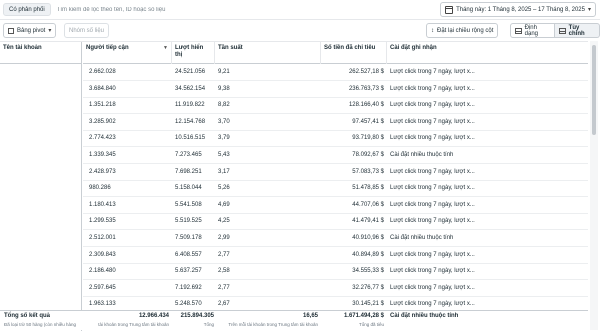 The height and width of the screenshot is (331, 600). I want to click on cell-impressions: 6.408.557, so click(188, 254).